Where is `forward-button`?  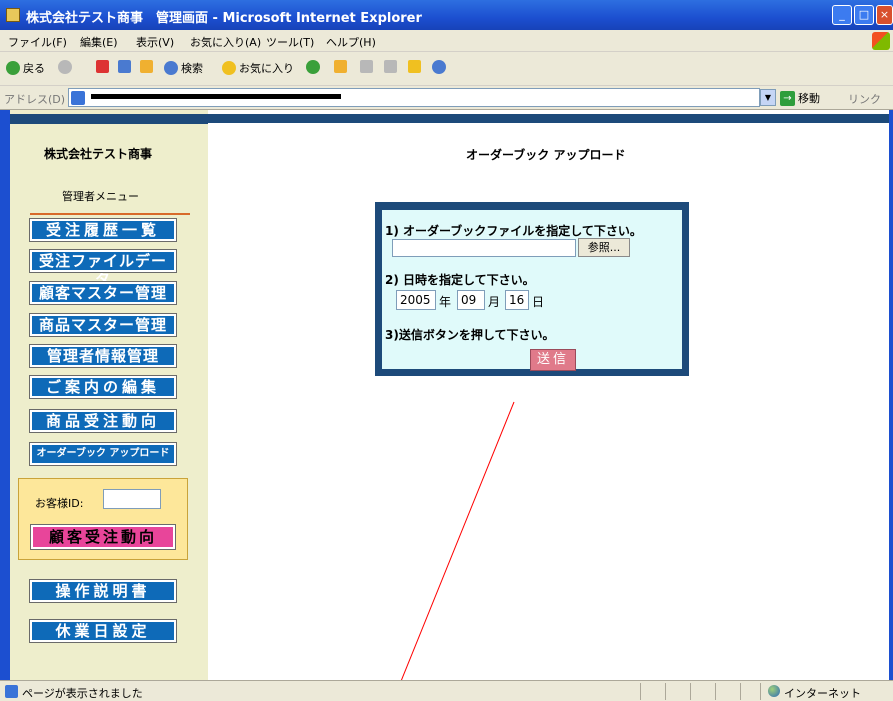 forward-button is located at coordinates (66, 67).